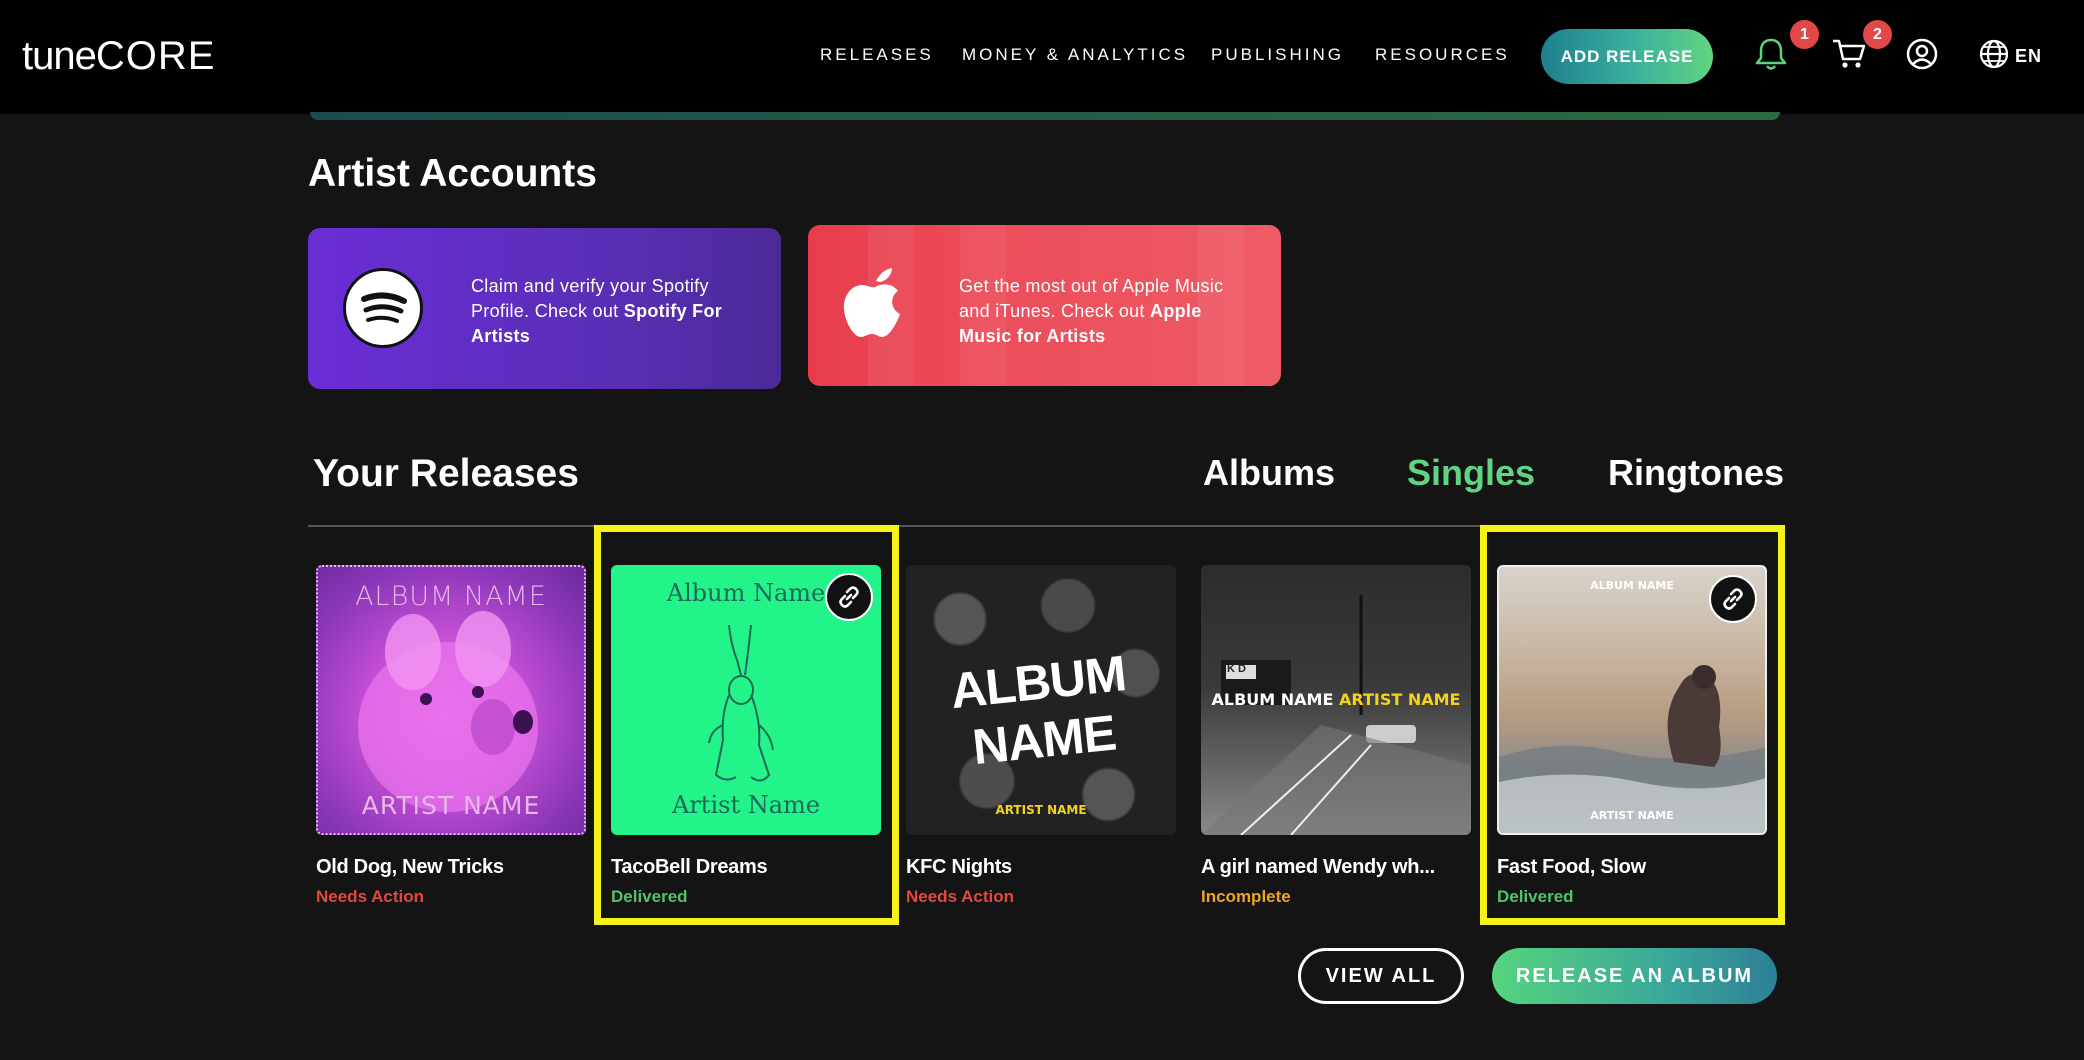  I want to click on release-title: Old Dog, New Tricks, so click(410, 867).